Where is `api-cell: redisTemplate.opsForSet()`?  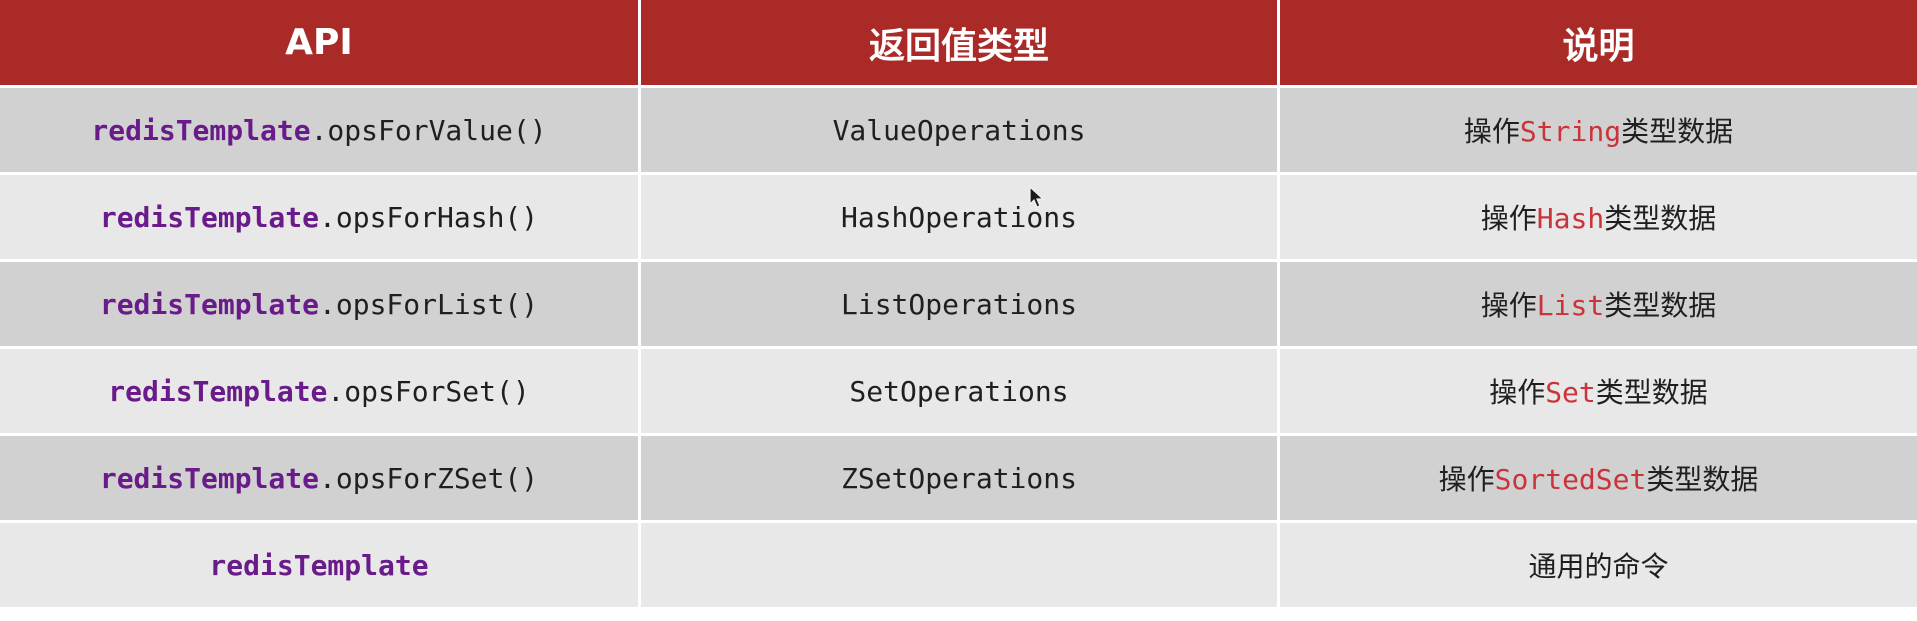
api-cell: redisTemplate.opsForSet() is located at coordinates (319, 391).